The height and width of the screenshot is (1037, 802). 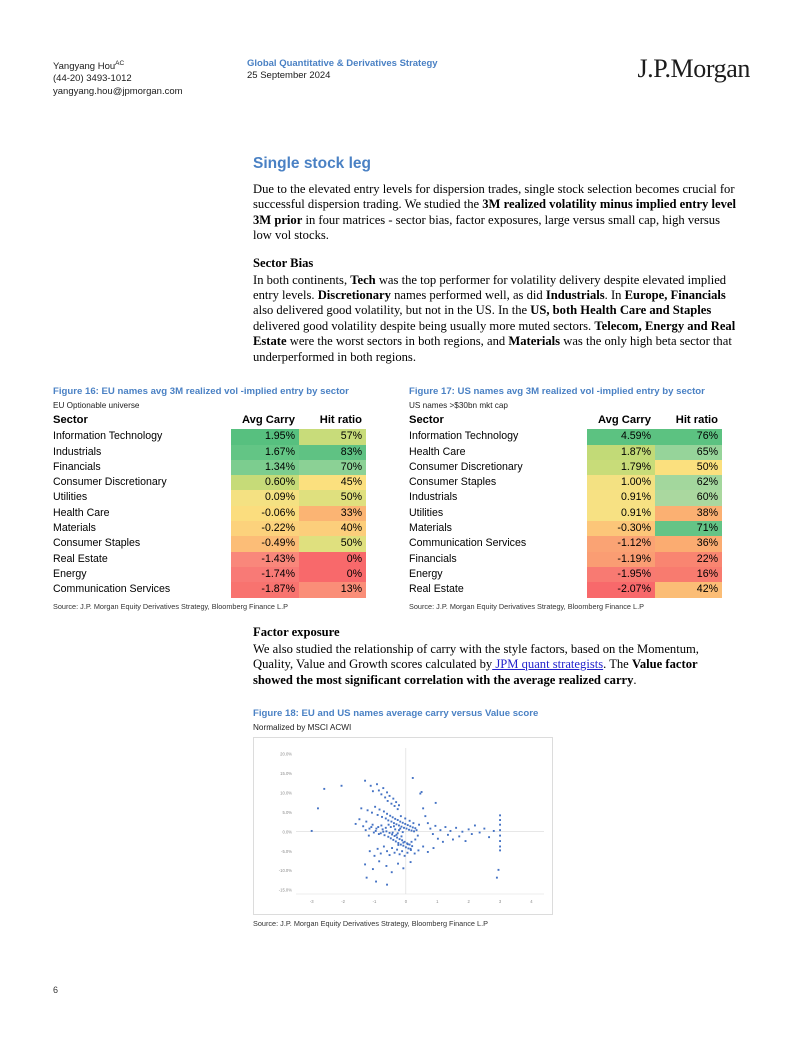 What do you see at coordinates (265, 529) in the screenshot?
I see `cell-avg-carry: -0.22%` at bounding box center [265, 529].